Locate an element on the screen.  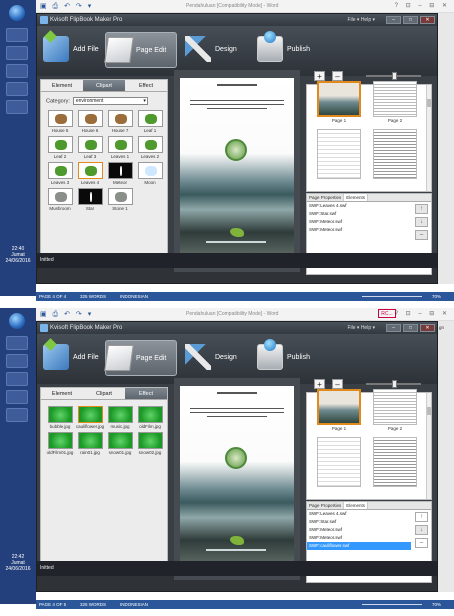
clipart-item: Leaves 2 is located at coordinates (150, 147).